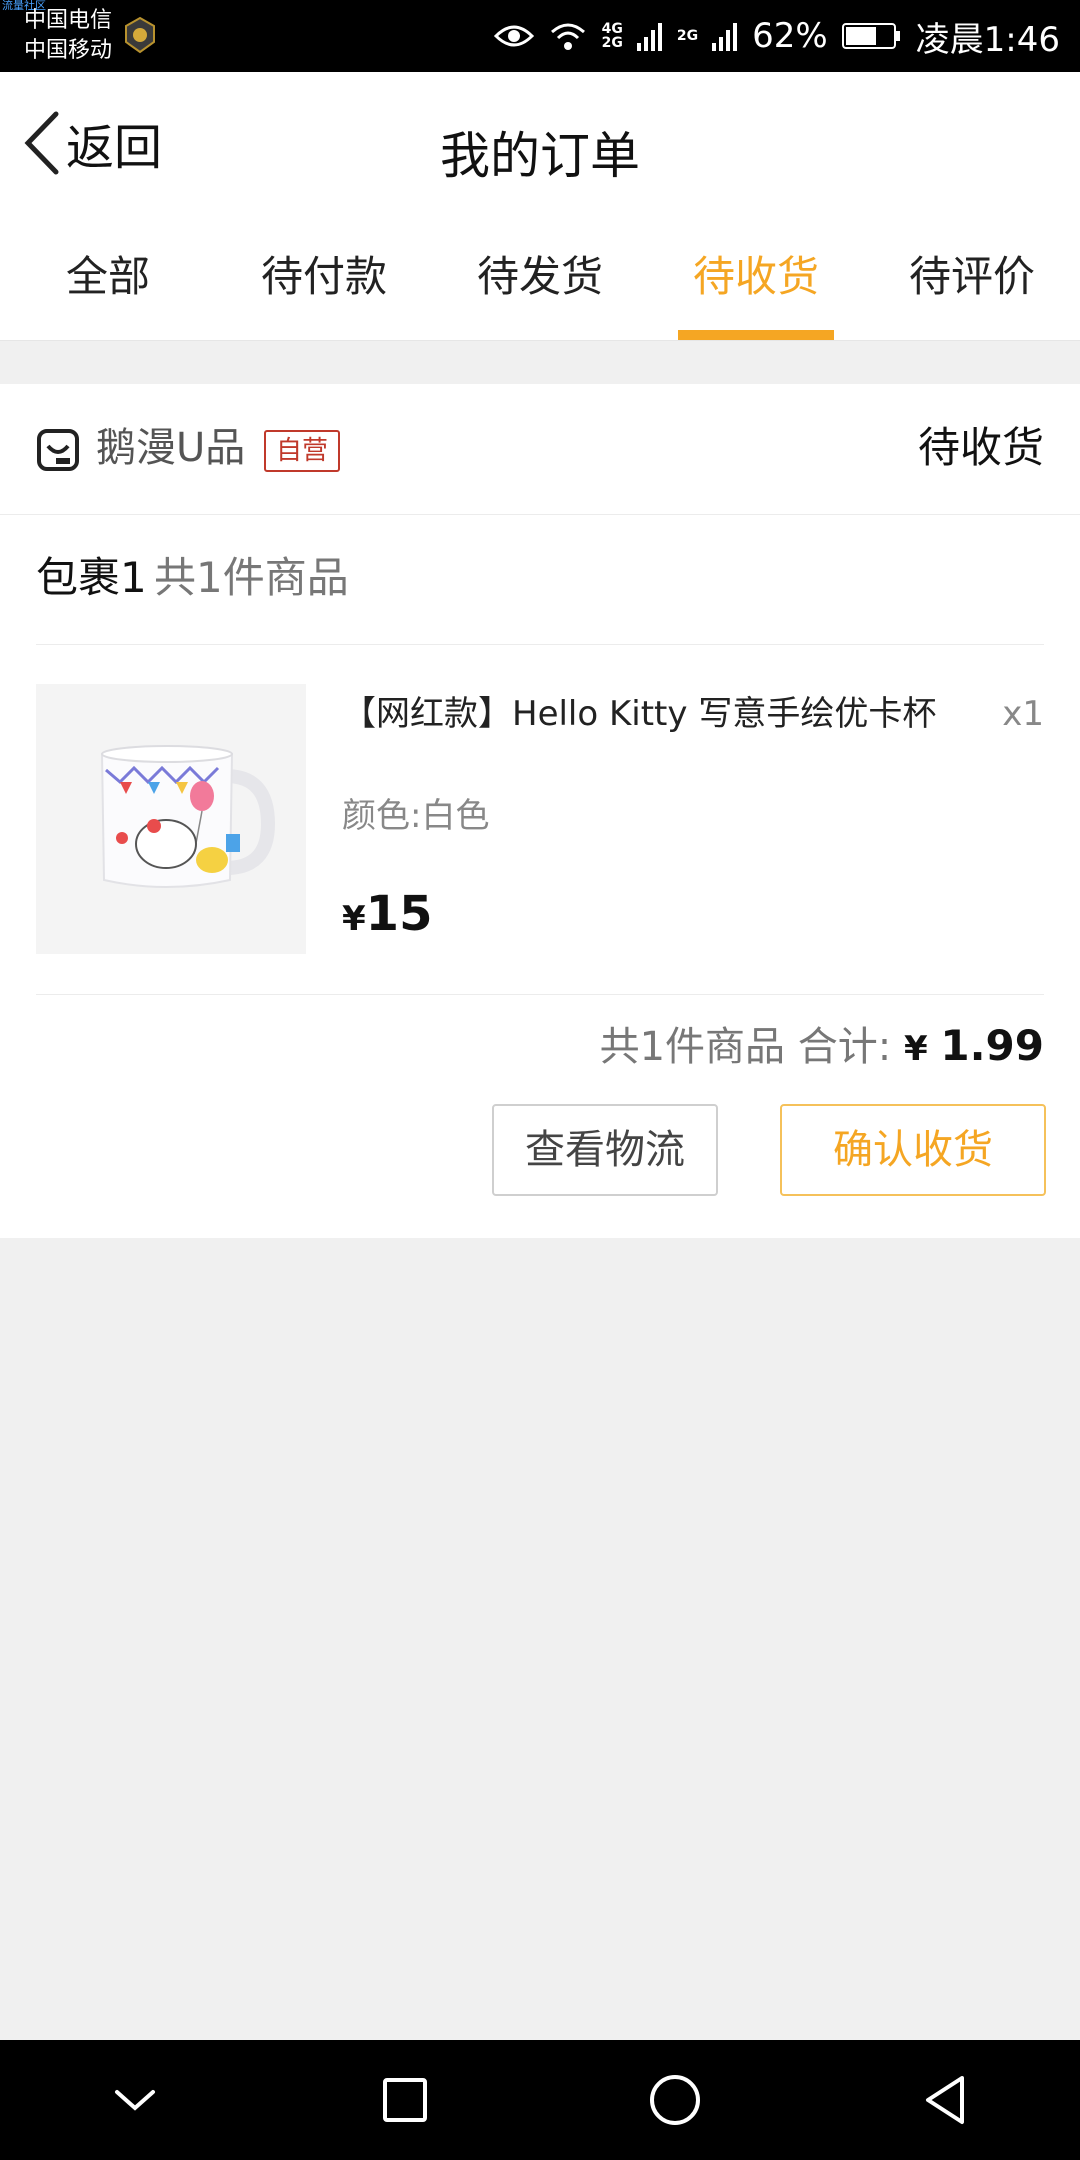 Image resolution: width=1080 pixels, height=2160 pixels. What do you see at coordinates (870, 36) in the screenshot?
I see `battery-icon` at bounding box center [870, 36].